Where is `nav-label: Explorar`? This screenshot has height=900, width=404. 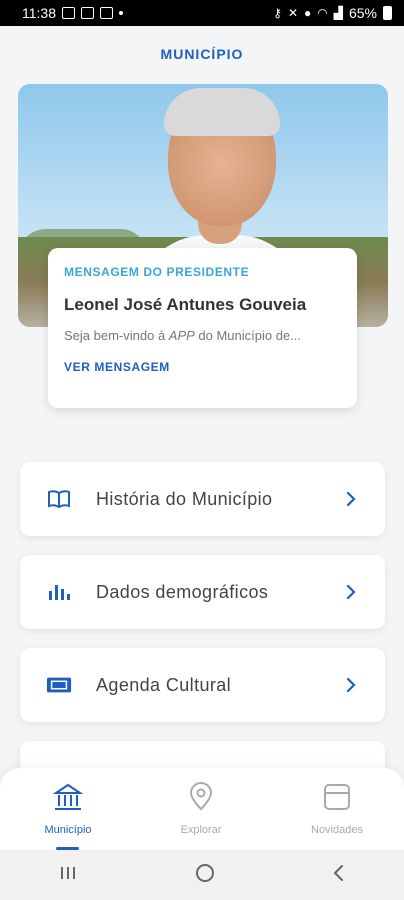 nav-label: Explorar is located at coordinates (201, 830).